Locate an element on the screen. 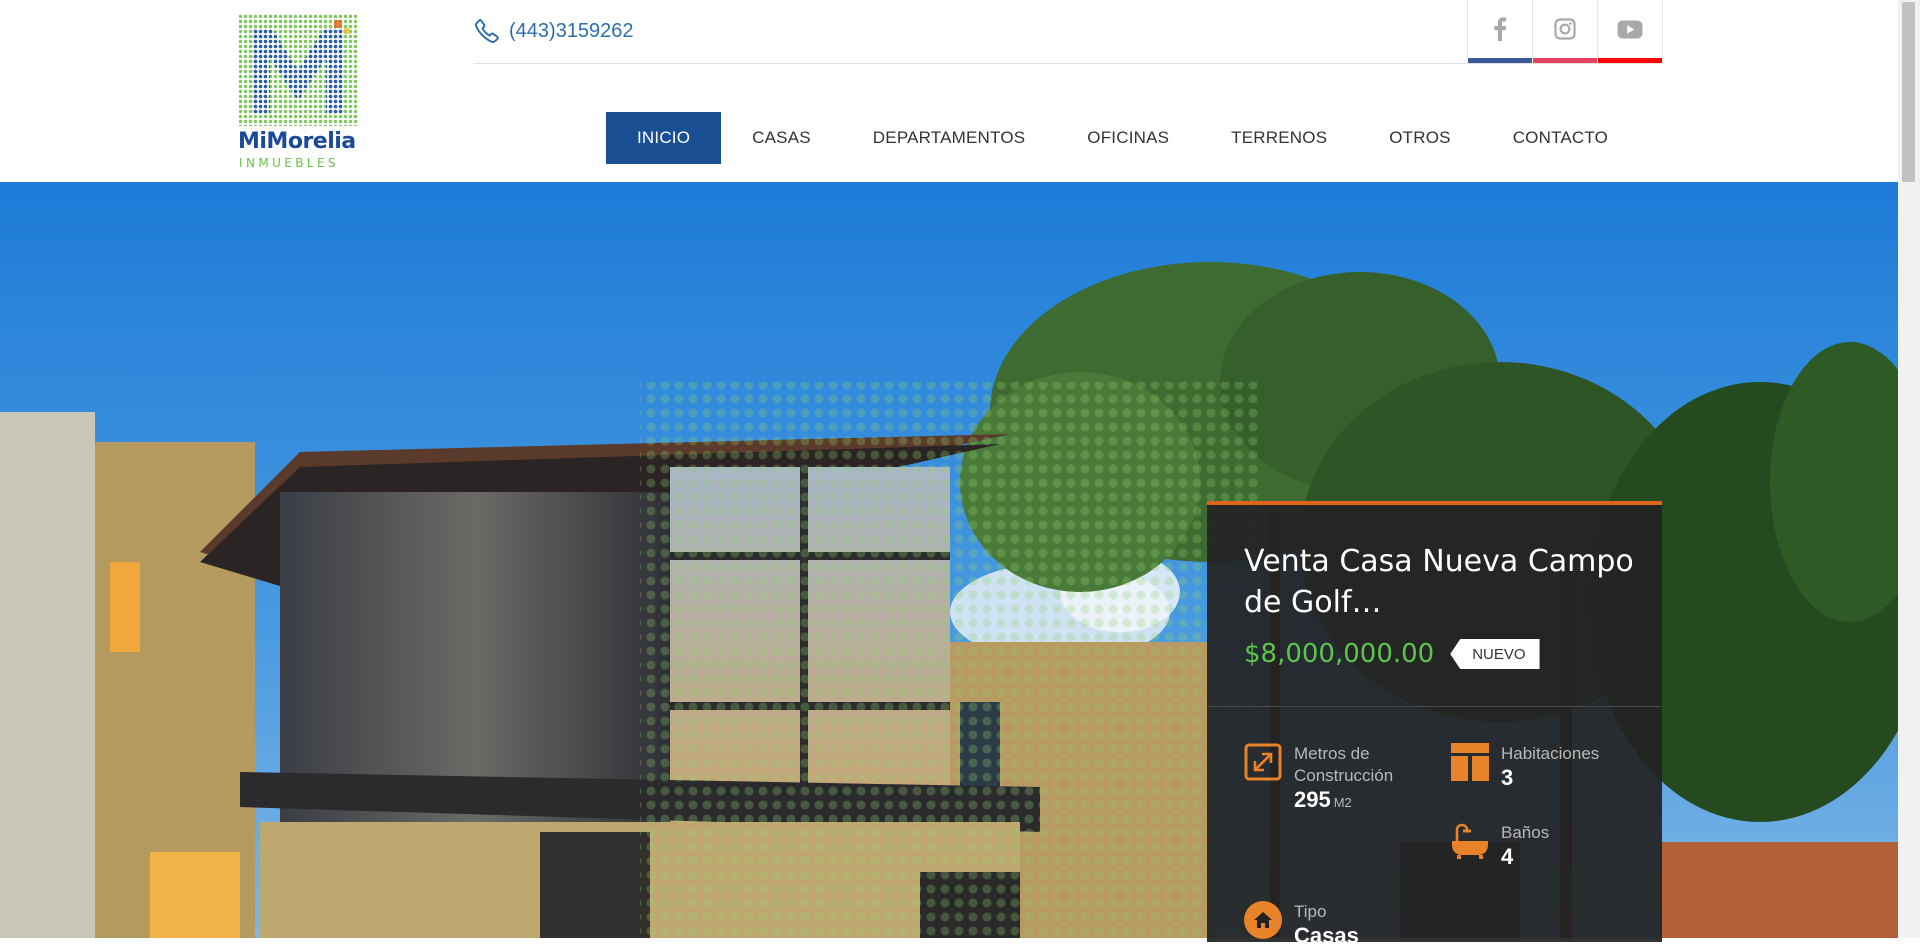 The height and width of the screenshot is (949, 1920). phone-contact: (443)3159262 is located at coordinates (554, 31).